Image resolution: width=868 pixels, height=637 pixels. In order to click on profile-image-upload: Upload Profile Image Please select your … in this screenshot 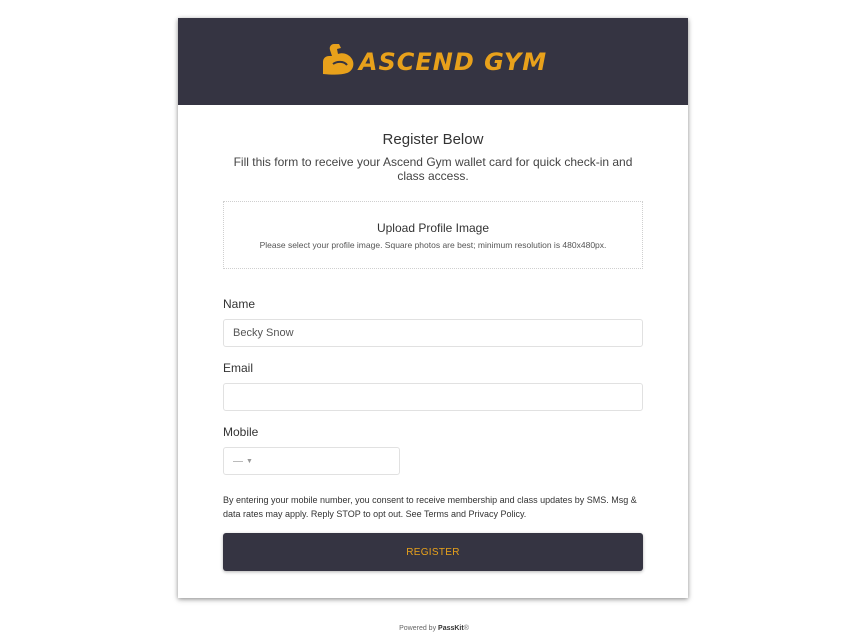, I will do `click(433, 235)`.